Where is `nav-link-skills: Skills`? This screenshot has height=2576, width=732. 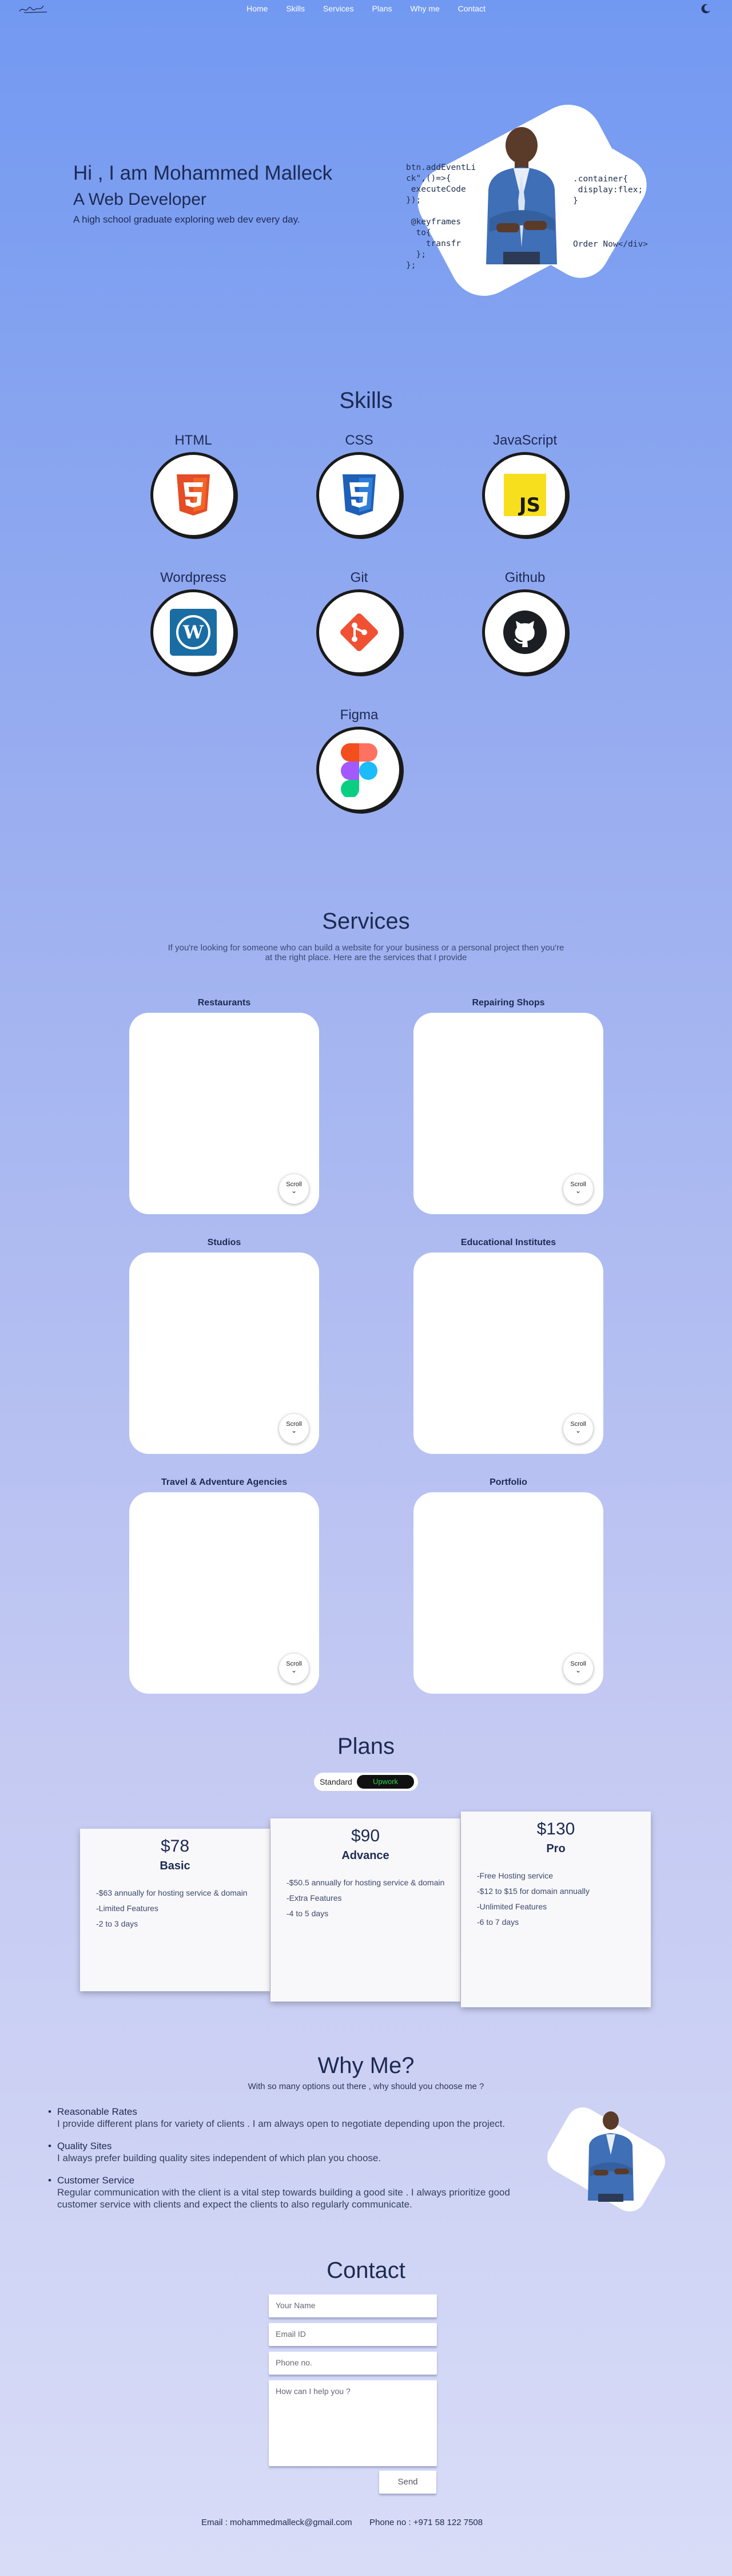
nav-link-skills: Skills is located at coordinates (295, 9).